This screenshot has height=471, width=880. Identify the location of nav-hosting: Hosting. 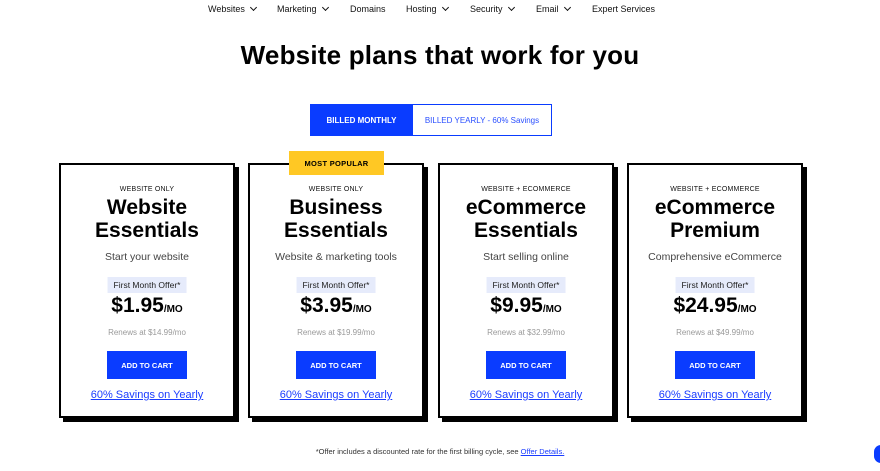
(427, 8).